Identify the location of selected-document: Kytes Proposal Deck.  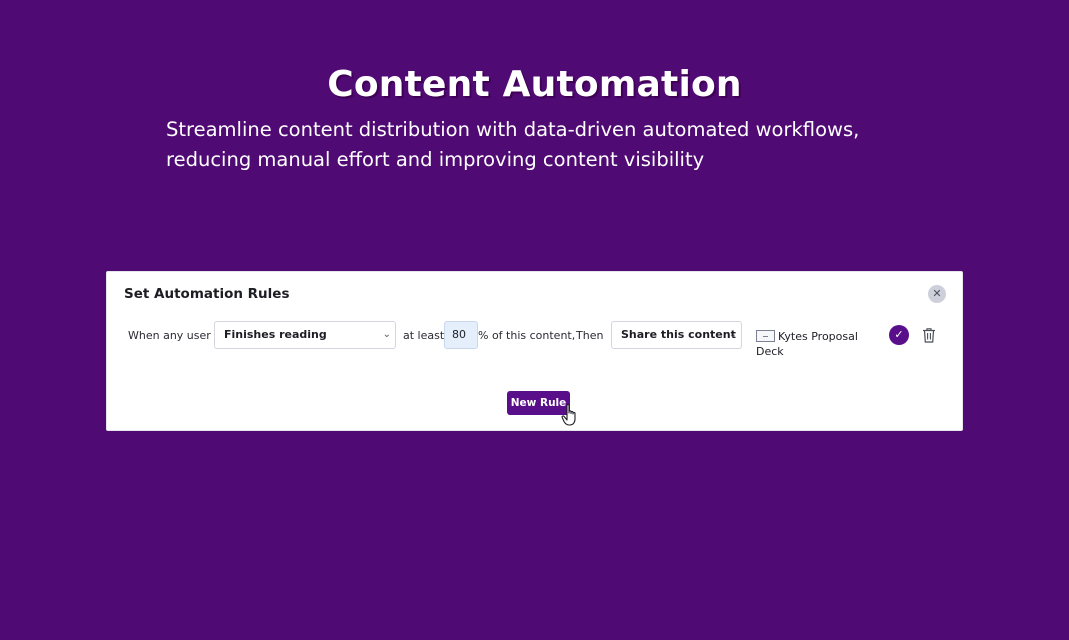
(813, 344).